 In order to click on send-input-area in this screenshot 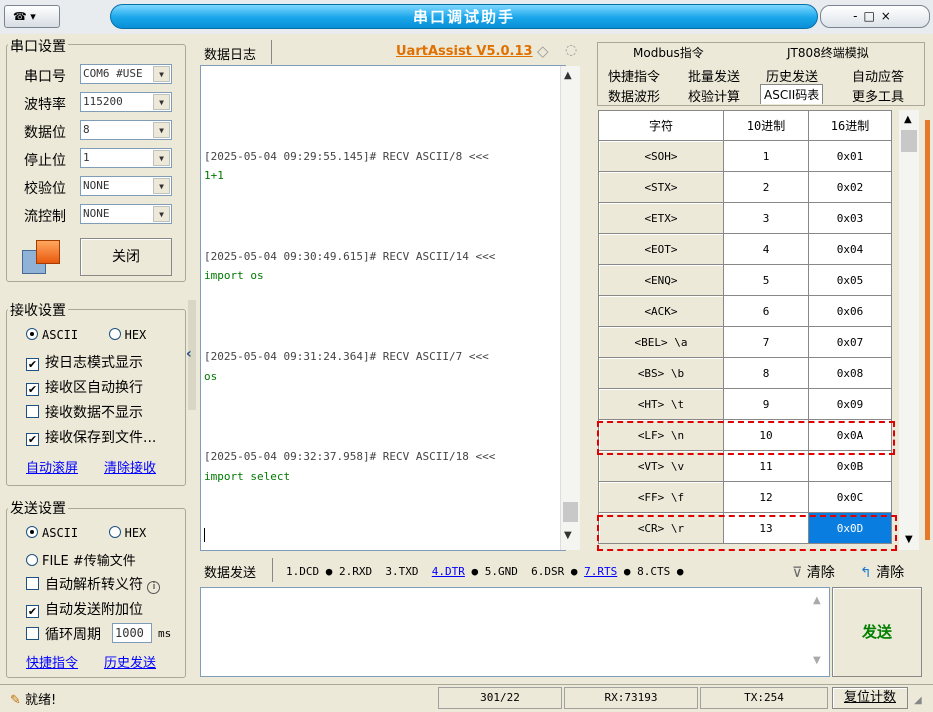, I will do `click(515, 632)`.